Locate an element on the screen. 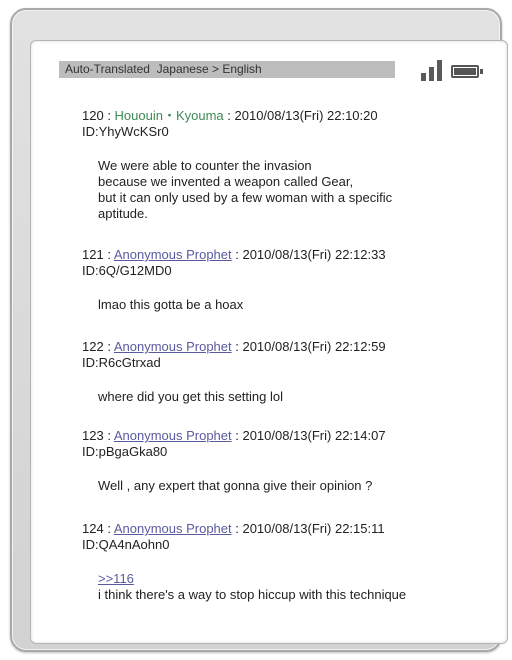 The width and height of the screenshot is (512, 660). post-id: ID:6Q/G12MD0 is located at coordinates (127, 270).